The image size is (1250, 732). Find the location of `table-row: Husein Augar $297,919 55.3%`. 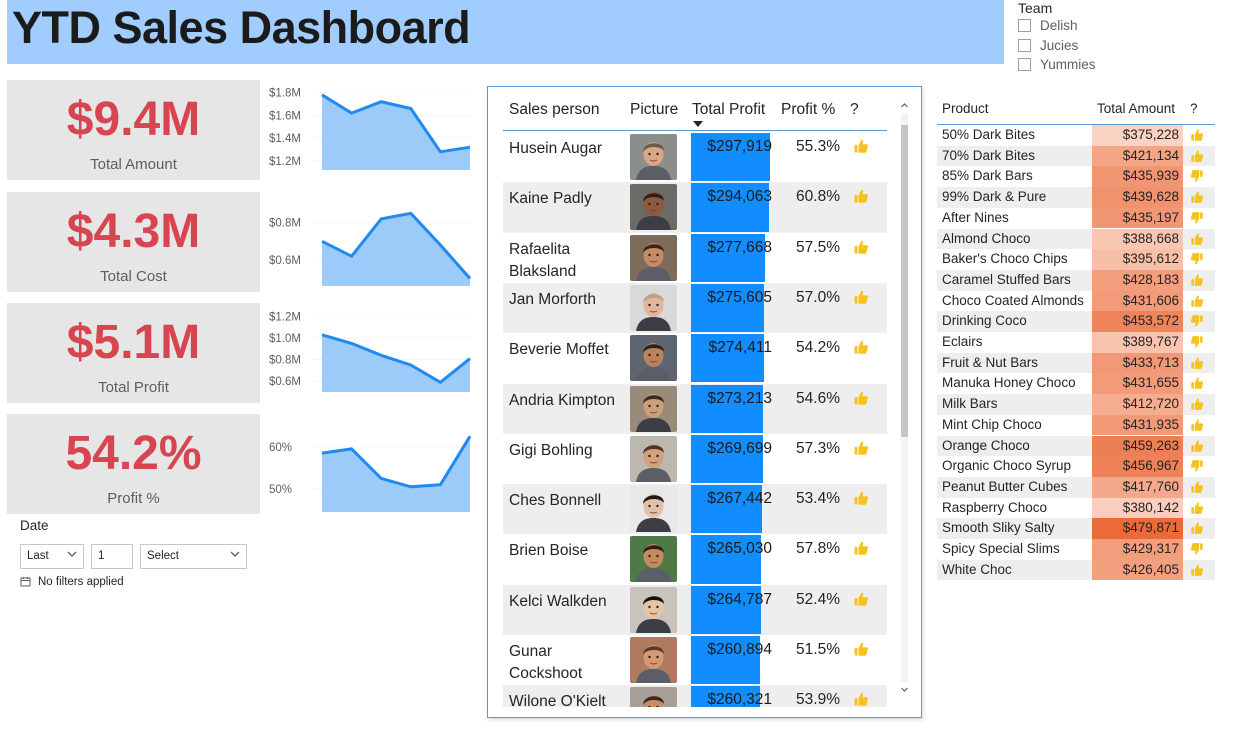

table-row: Husein Augar $297,919 55.3% is located at coordinates (695, 157).